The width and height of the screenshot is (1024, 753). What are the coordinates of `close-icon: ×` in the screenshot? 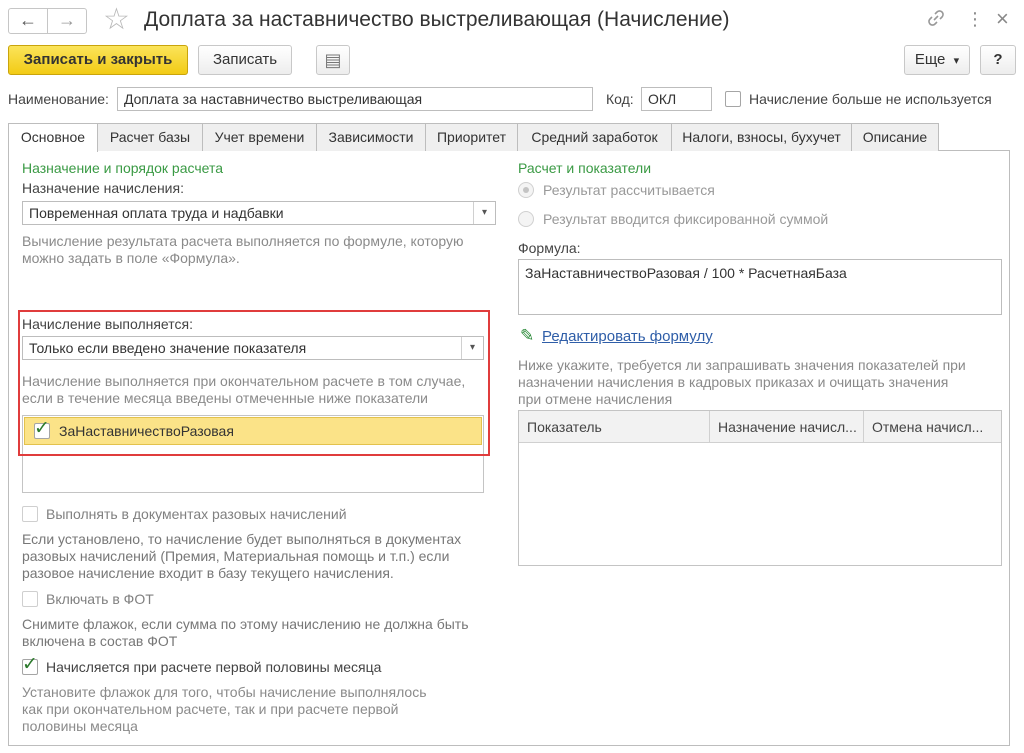 It's located at (1002, 19).